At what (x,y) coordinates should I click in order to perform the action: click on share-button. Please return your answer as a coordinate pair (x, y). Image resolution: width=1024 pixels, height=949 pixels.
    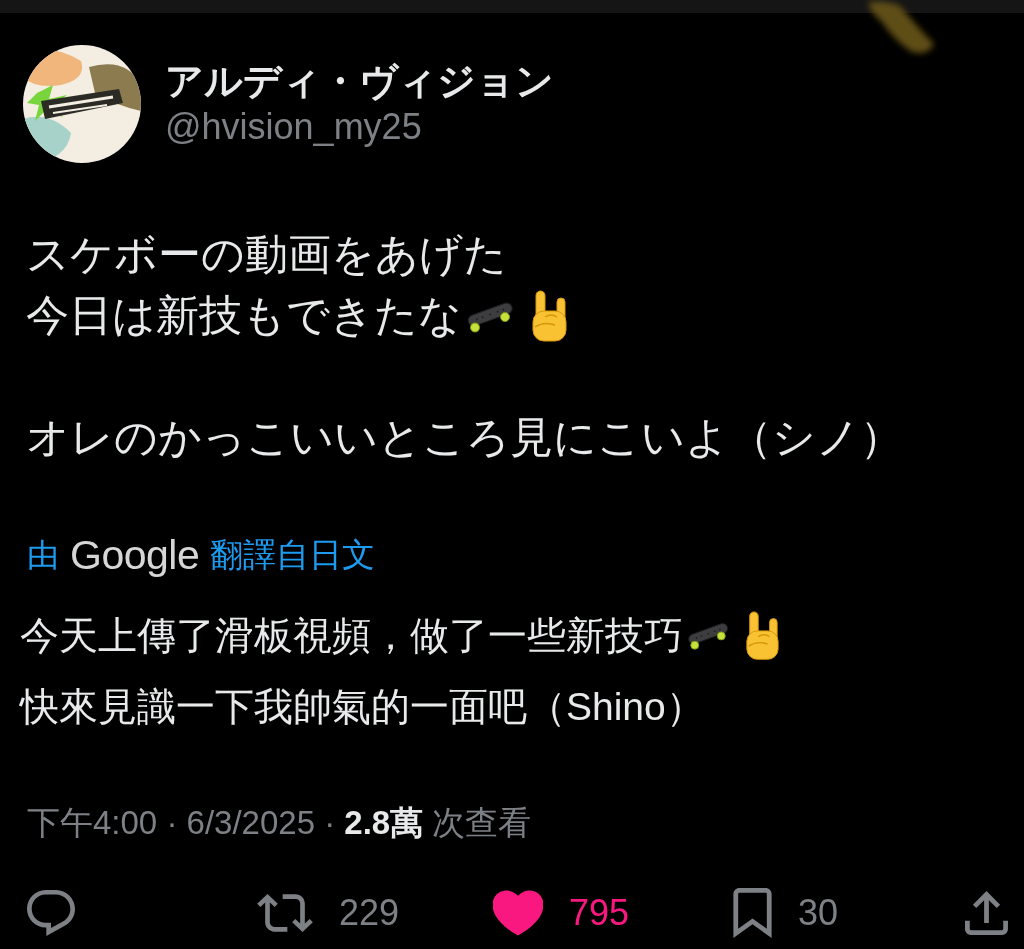
    Looking at the image, I should click on (986, 913).